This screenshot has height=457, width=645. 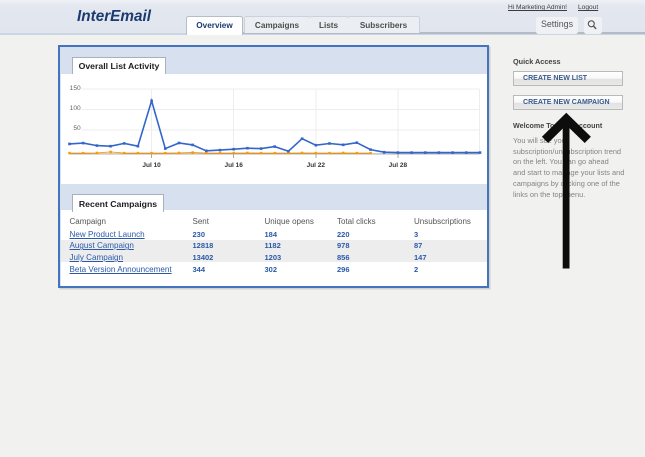 I want to click on svg-text: 50, so click(x=77, y=128).